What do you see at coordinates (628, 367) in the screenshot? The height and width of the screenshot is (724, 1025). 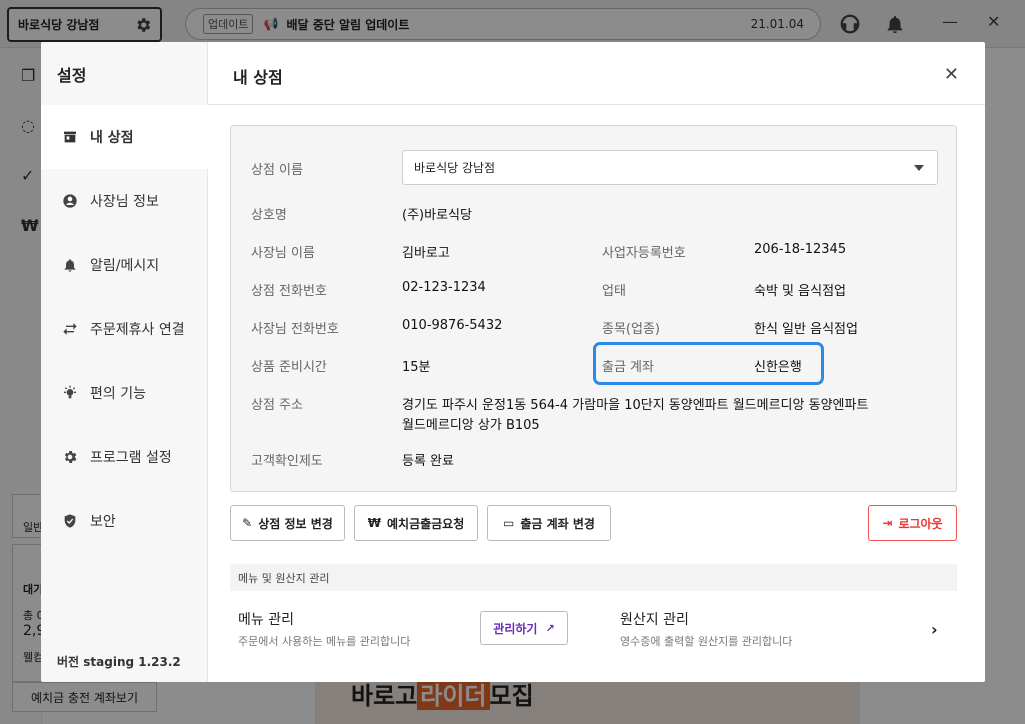 I see `account-label: 출금 계좌` at bounding box center [628, 367].